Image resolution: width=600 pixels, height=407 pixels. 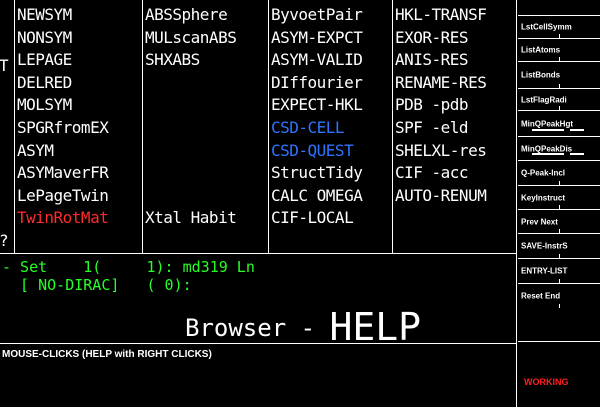 I want to click on menu-item-asymaverfr: ASYMaverFR, so click(x=78, y=172).